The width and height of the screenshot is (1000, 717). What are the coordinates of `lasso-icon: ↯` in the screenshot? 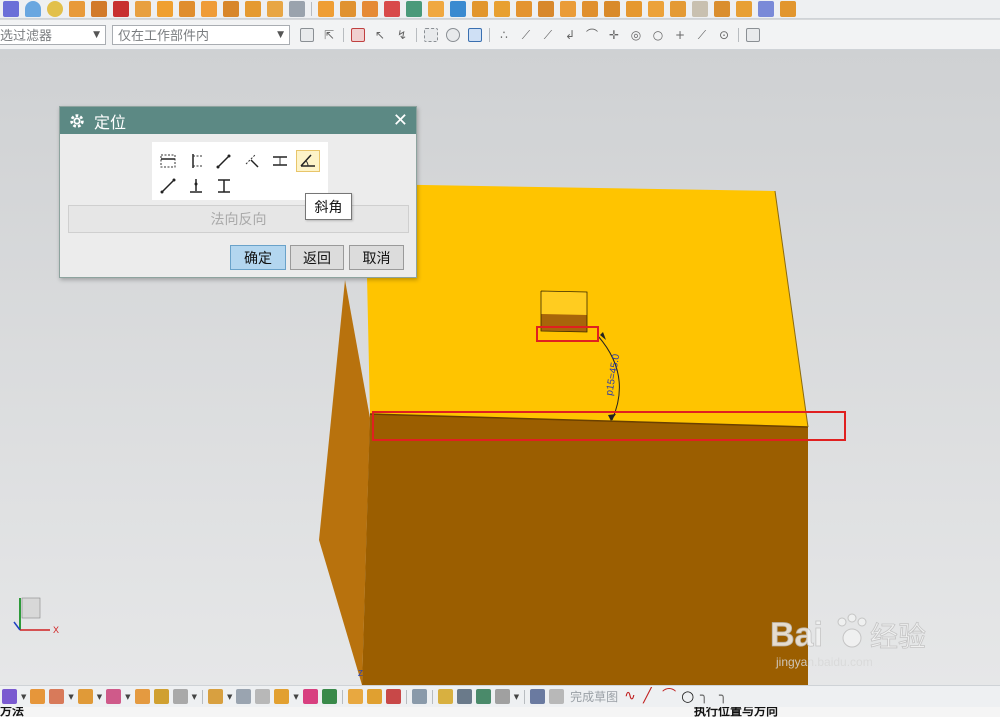 It's located at (402, 35).